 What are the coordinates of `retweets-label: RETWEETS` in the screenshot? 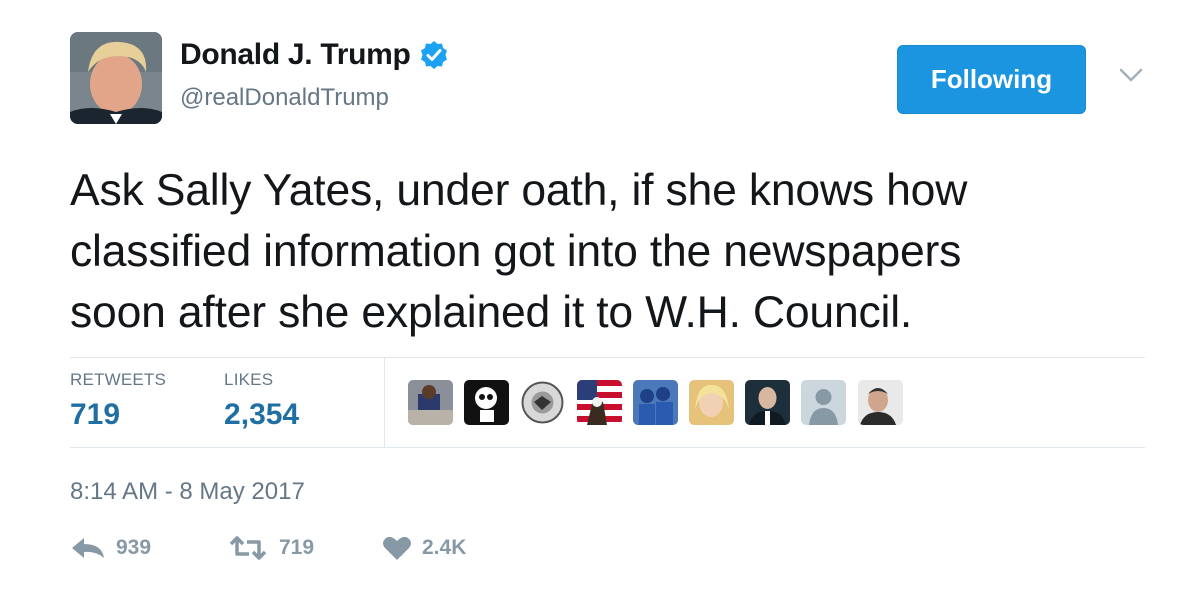 It's located at (118, 379).